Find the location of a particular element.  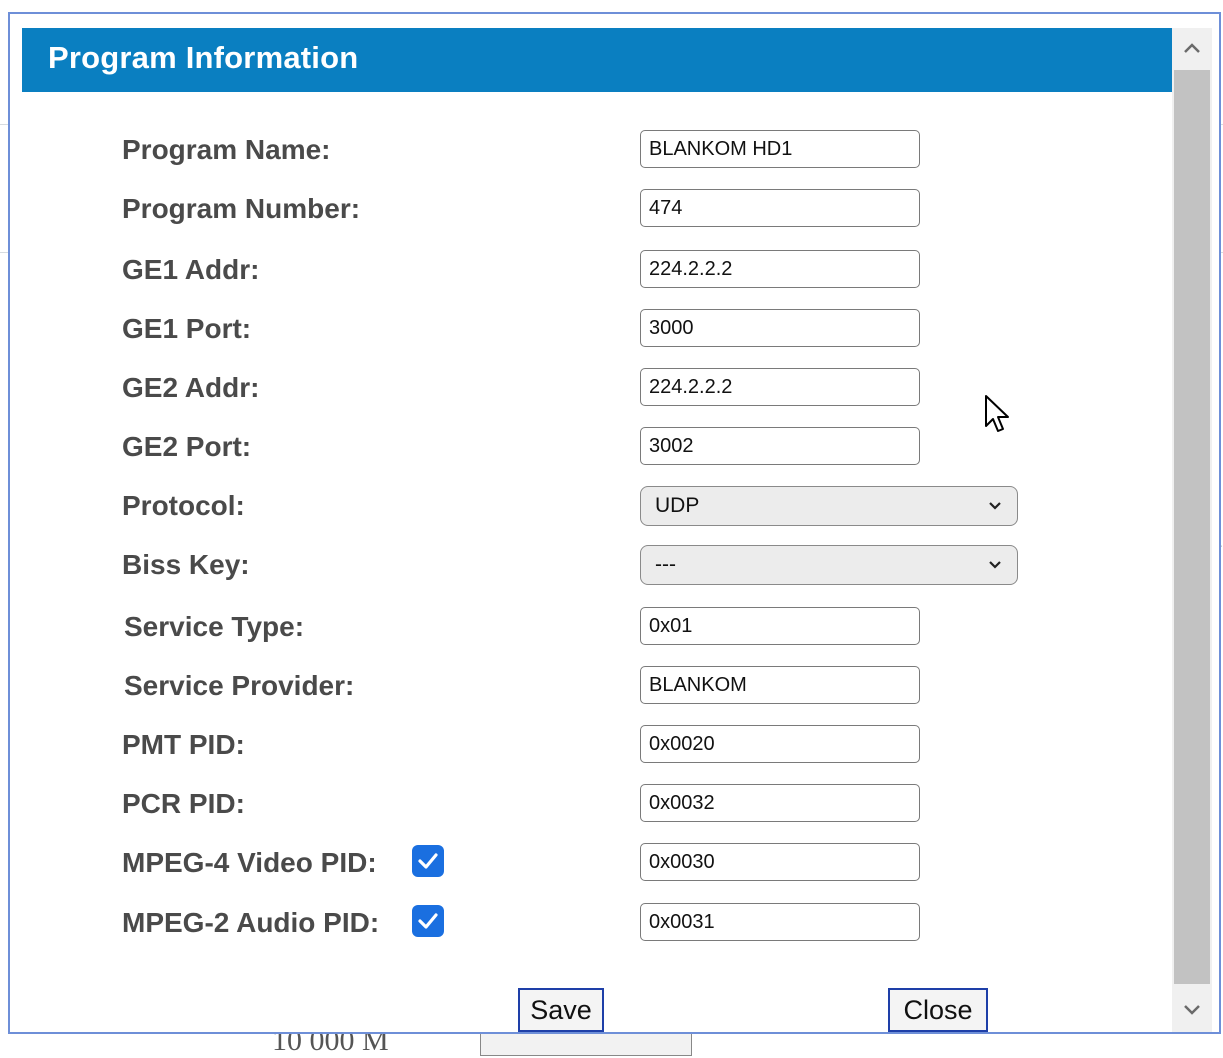

protocol-selected-value: UDP is located at coordinates (677, 505).